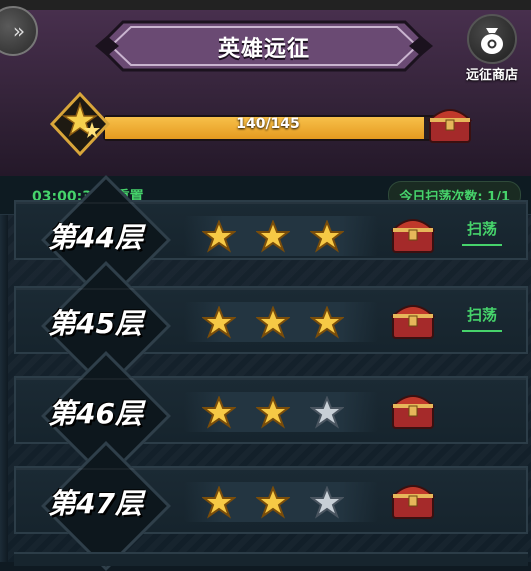  What do you see at coordinates (268, 124) in the screenshot?
I see `progress-text: 140/145` at bounding box center [268, 124].